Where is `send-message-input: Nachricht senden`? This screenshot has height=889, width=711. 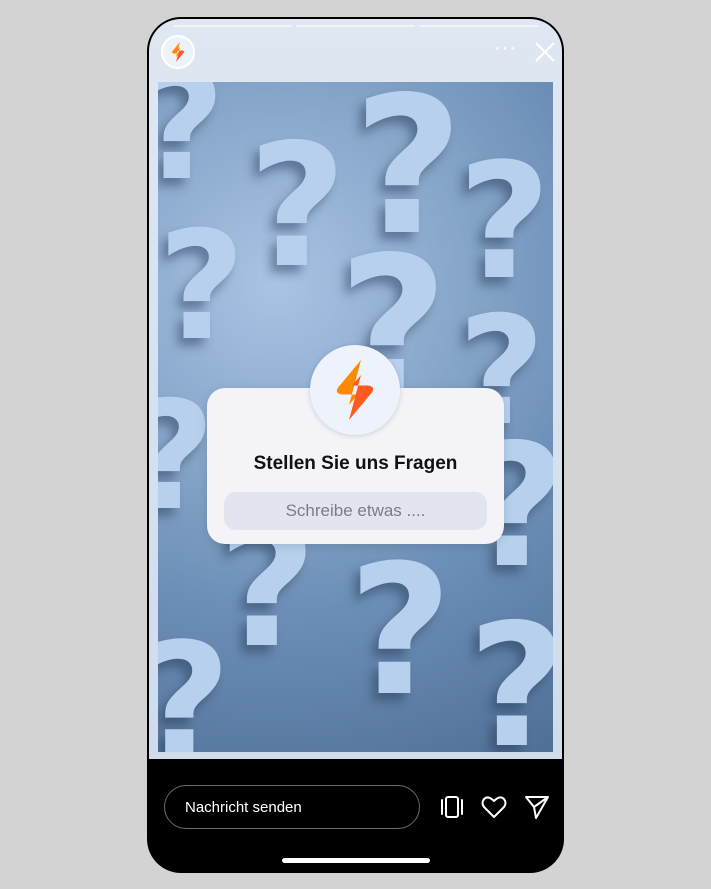
send-message-input: Nachricht senden is located at coordinates (292, 807).